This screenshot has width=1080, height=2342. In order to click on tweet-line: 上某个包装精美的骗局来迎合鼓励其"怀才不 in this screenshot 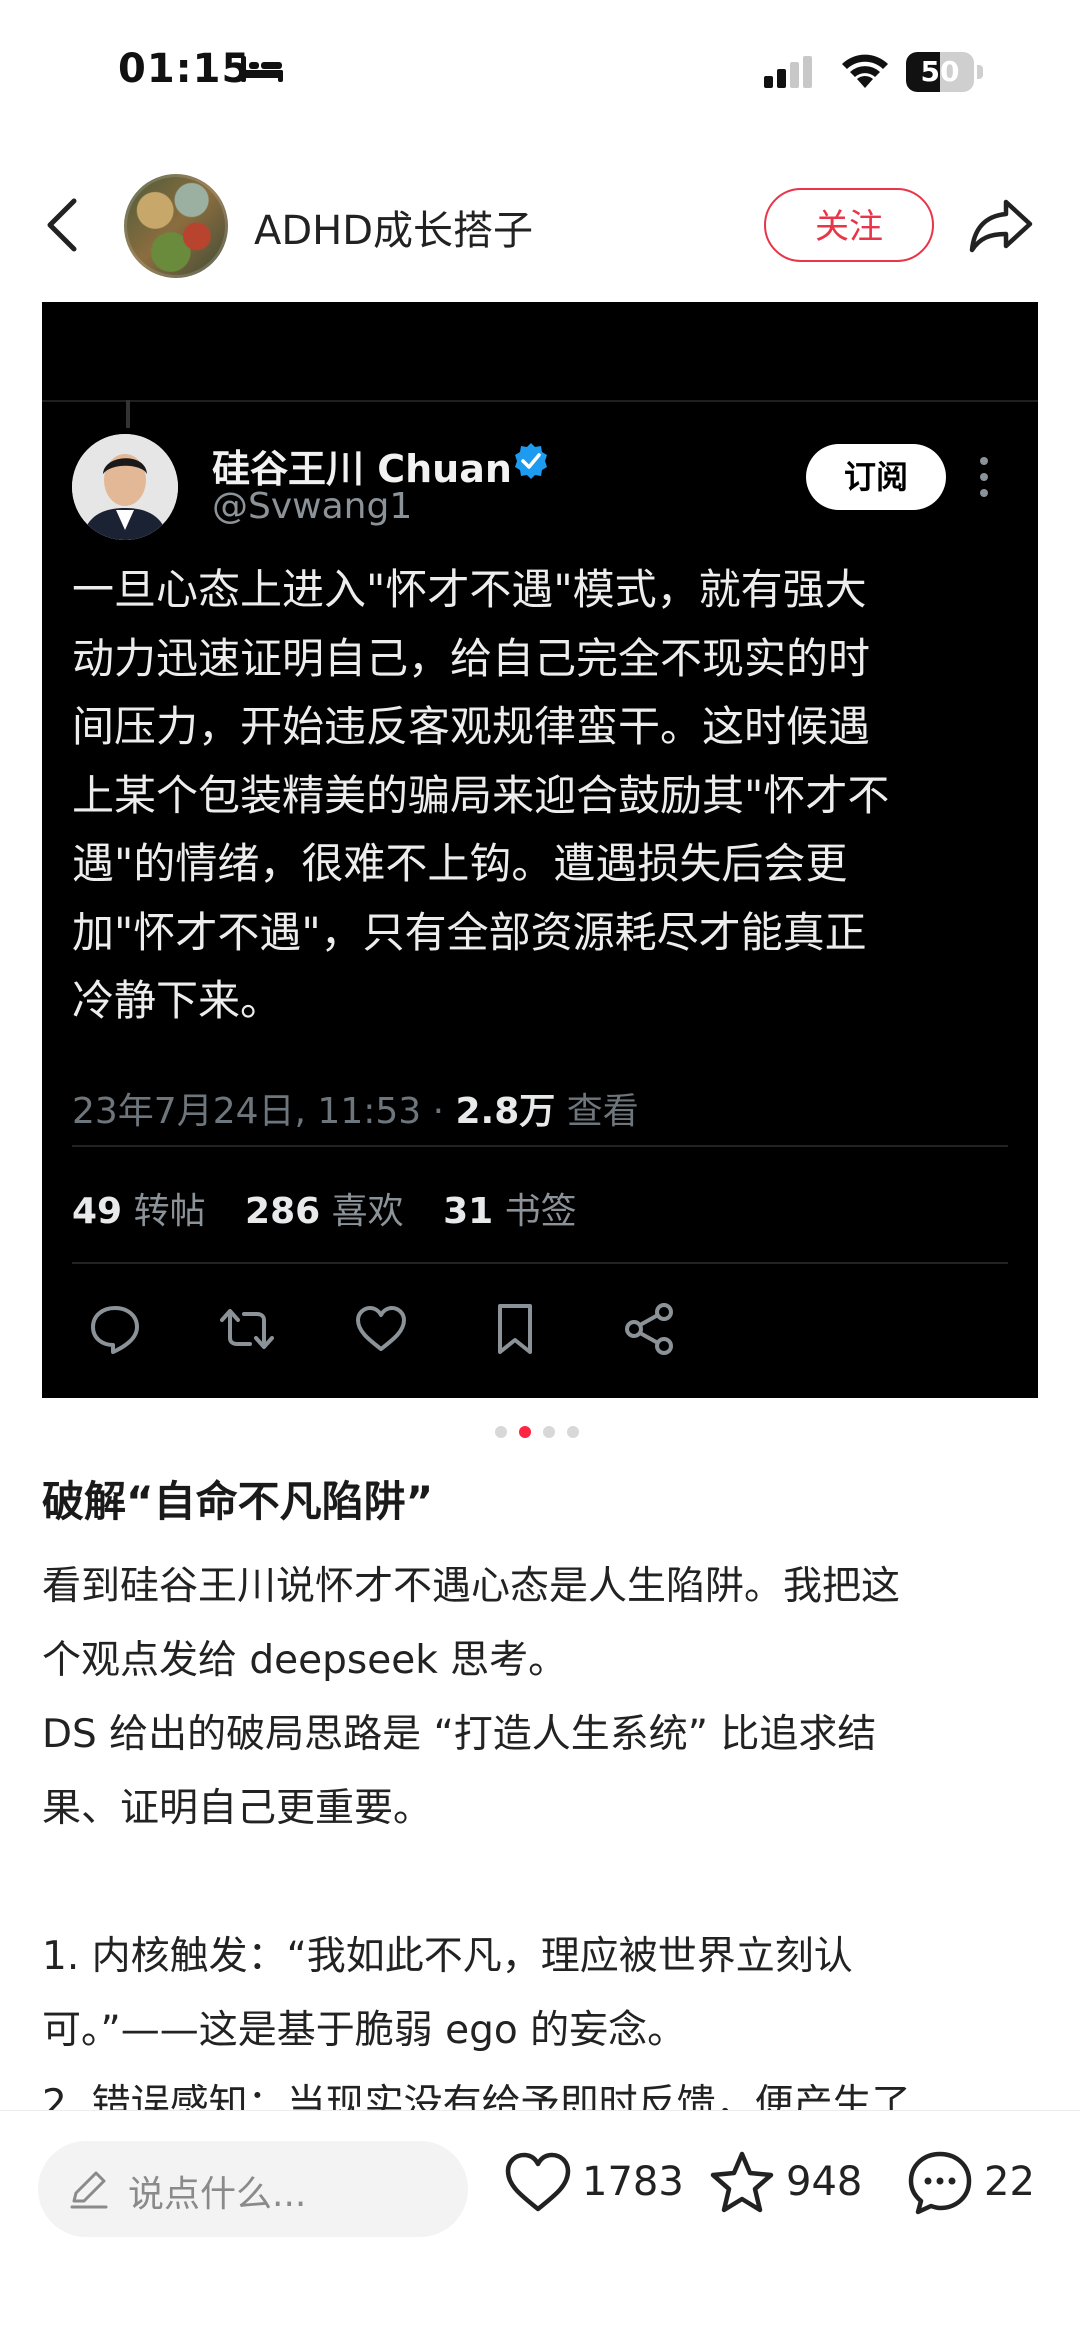, I will do `click(481, 795)`.